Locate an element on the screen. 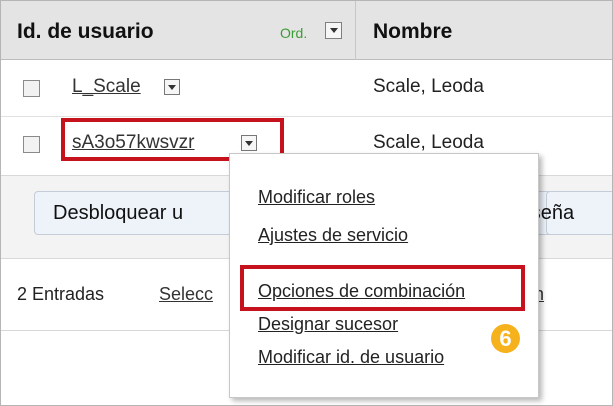 The width and height of the screenshot is (613, 406). column-header-user-id: Id. de usuario is located at coordinates (85, 32).